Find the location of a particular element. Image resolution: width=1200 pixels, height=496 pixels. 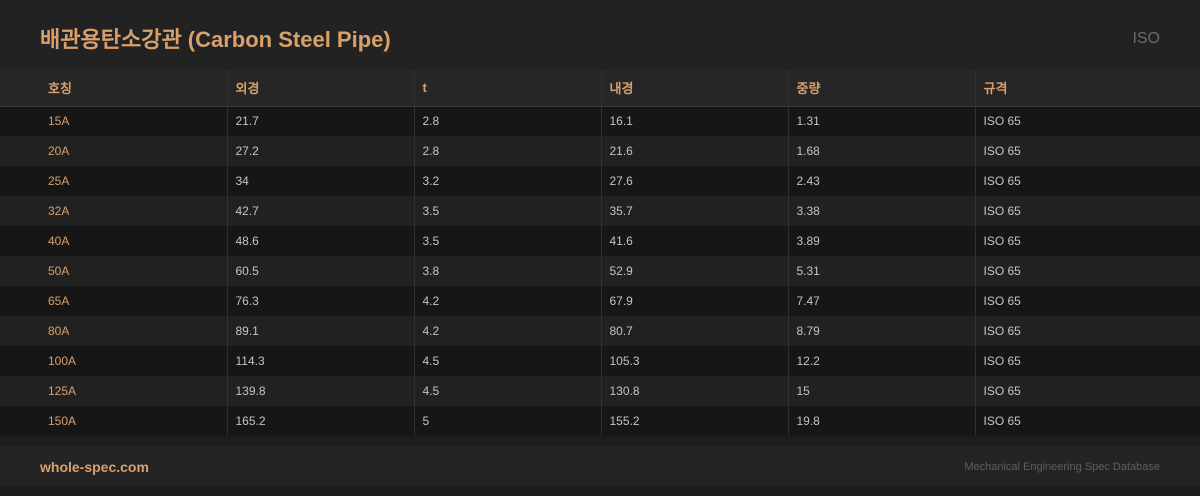

cell-nominal-size: 100A is located at coordinates (113, 361).